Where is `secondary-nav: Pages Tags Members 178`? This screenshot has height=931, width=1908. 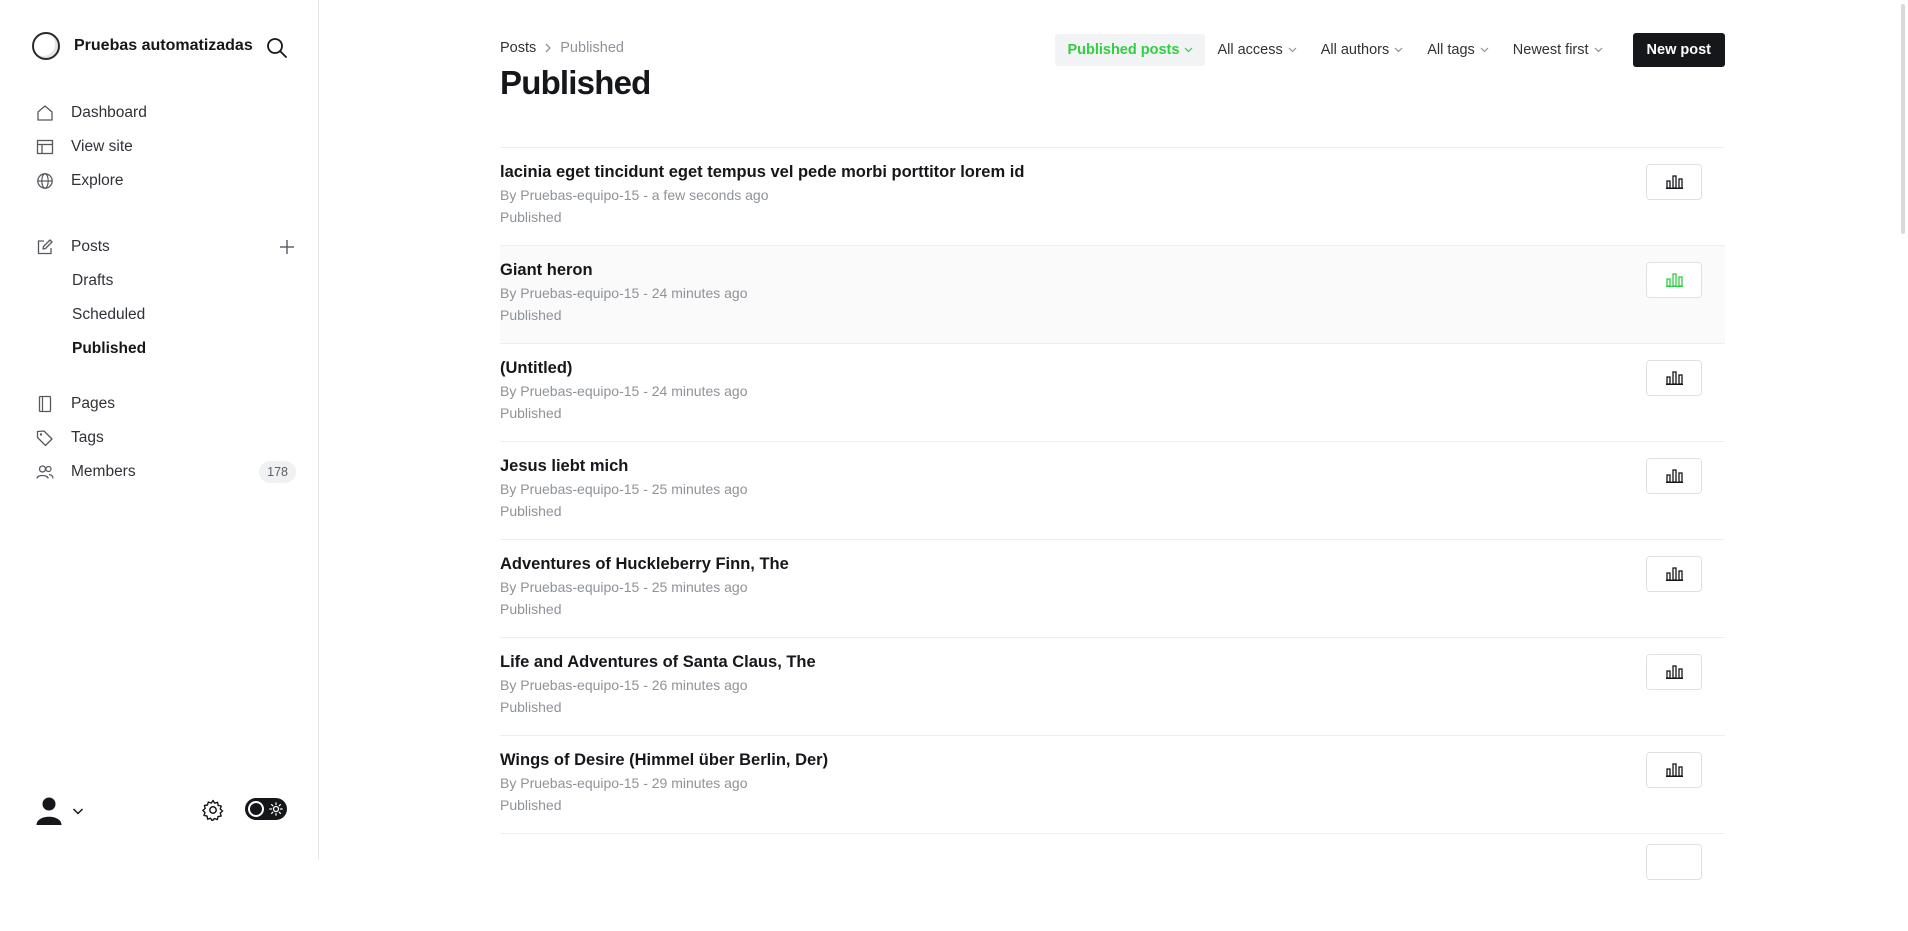 secondary-nav: Pages Tags Members 178 is located at coordinates (166, 438).